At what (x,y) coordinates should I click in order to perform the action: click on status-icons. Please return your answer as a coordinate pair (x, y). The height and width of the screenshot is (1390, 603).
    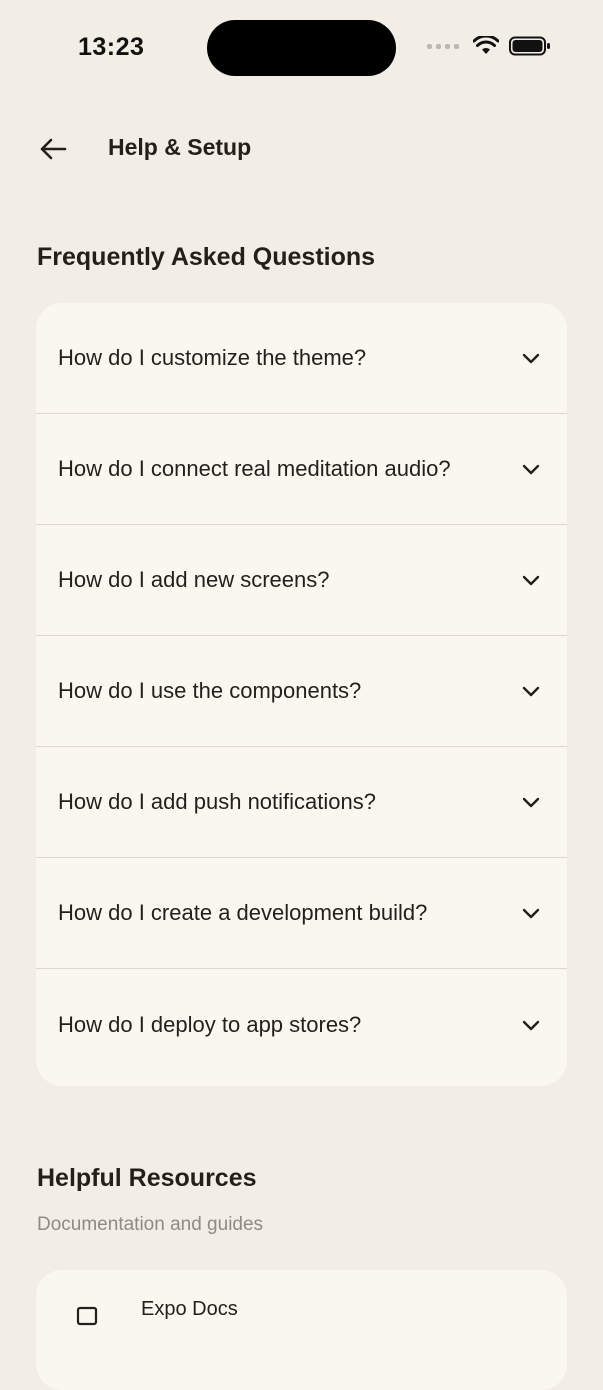
    Looking at the image, I should click on (489, 46).